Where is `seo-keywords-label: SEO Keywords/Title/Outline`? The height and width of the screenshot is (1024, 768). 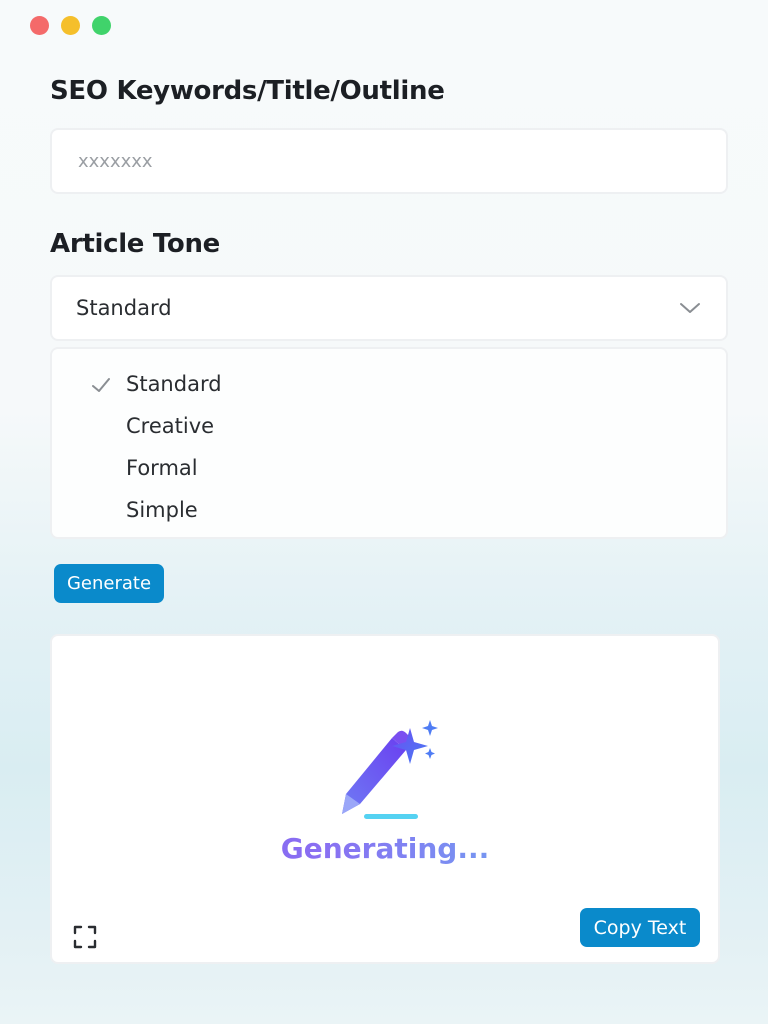
seo-keywords-label: SEO Keywords/Title/Outline is located at coordinates (247, 91).